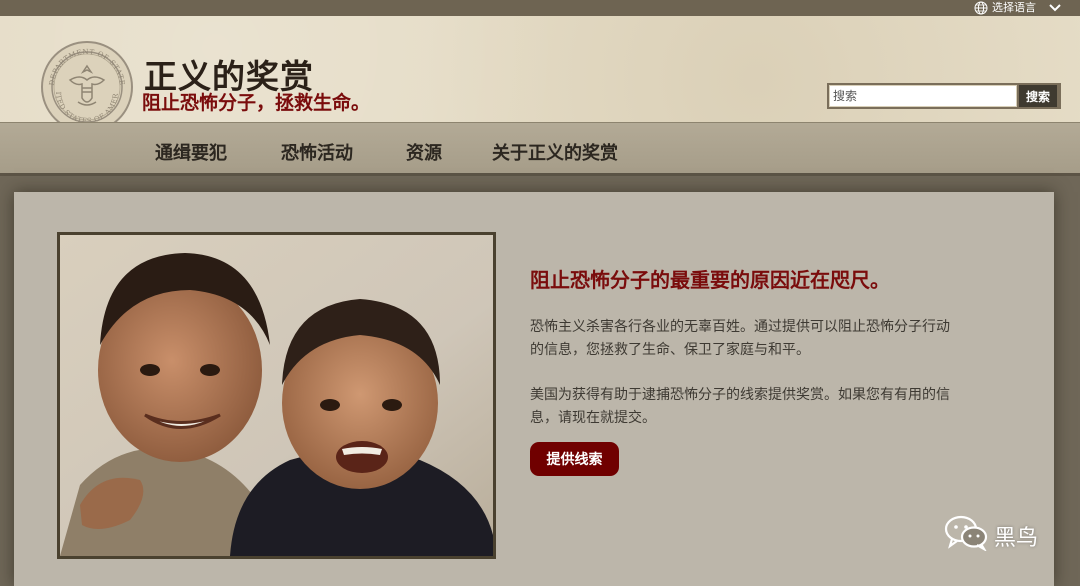 The height and width of the screenshot is (586, 1080). I want to click on feature-paragraph-1-line-2: 的信息，您拯救了生命、保卫了家庭与和平。, so click(670, 350).